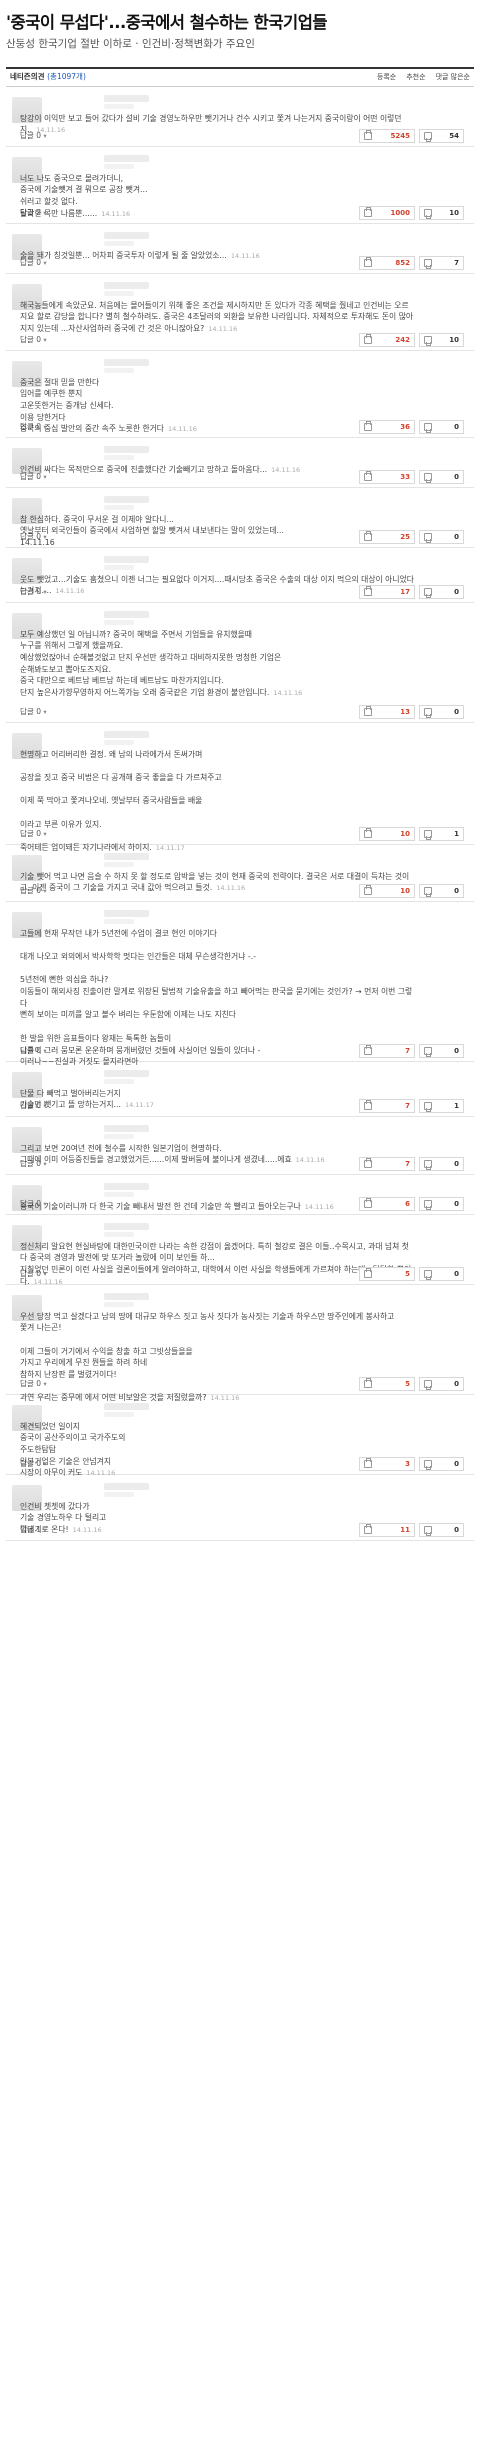 The image size is (480, 2447). Describe the element at coordinates (386, 77) in the screenshot. I see `sort-by-date: 등록순` at that location.